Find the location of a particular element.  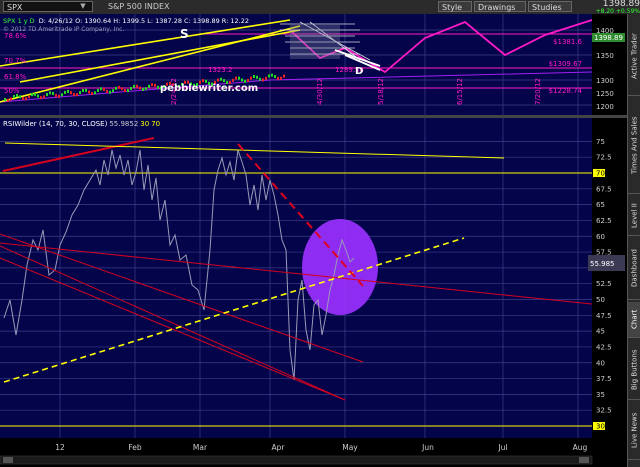

studies-button: Studies is located at coordinates (550, 6).